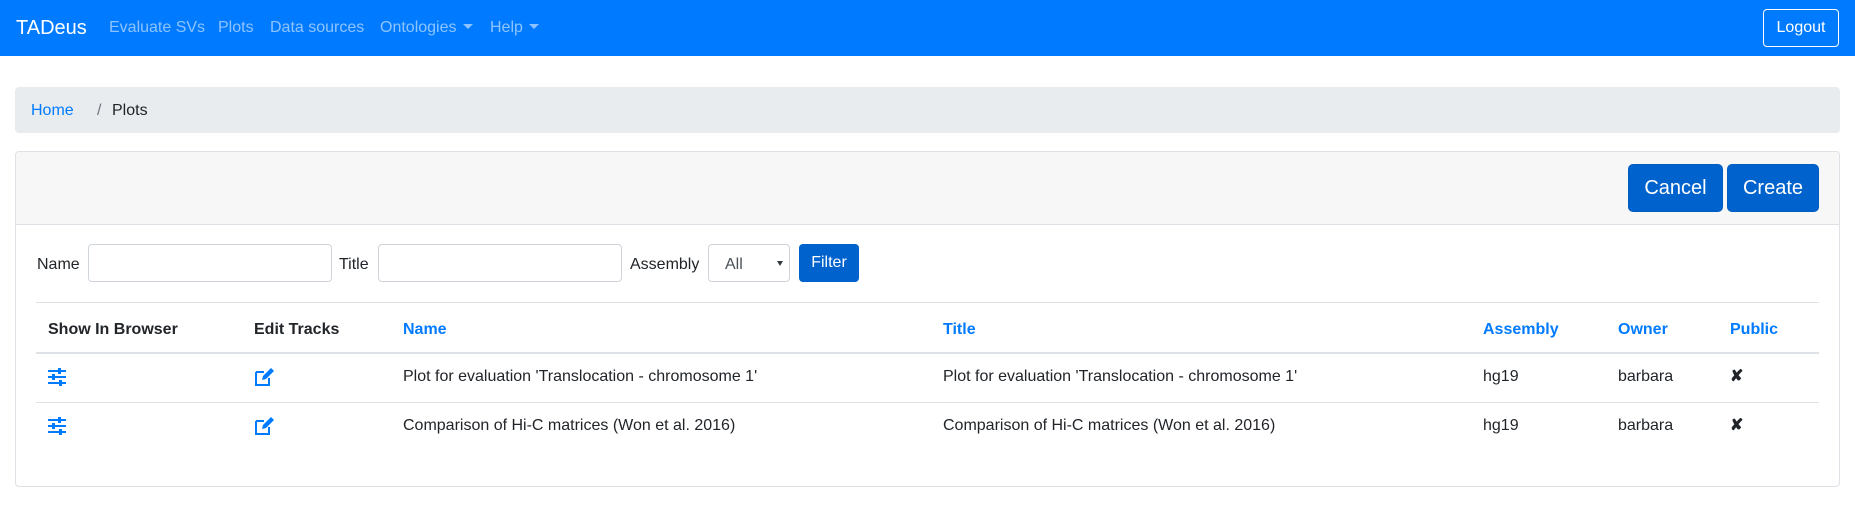  I want to click on row-1-assembly: hg19, so click(1501, 376).